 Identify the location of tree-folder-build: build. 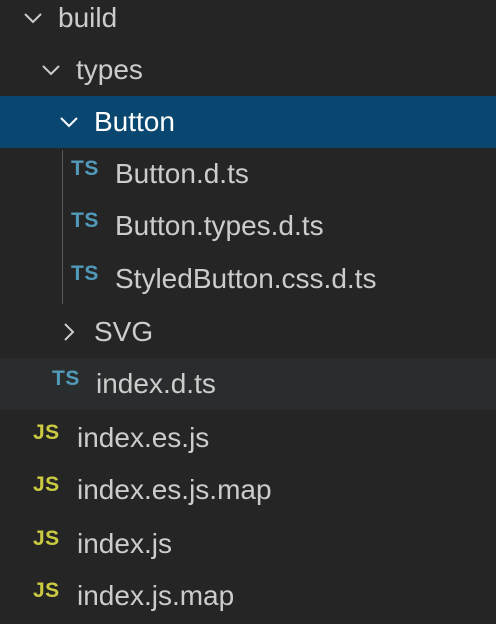
(248, 22).